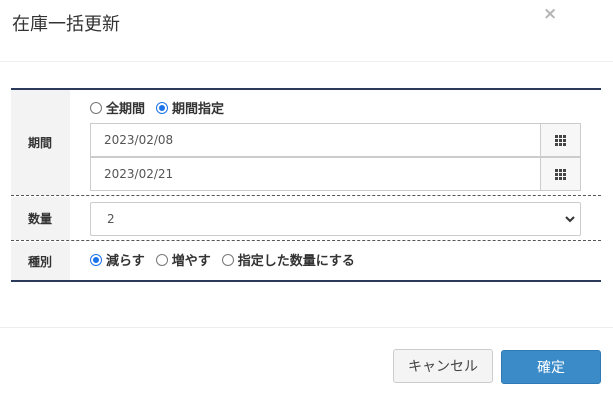  I want to click on radio-set-quantity-label: 指定した数量にする, so click(296, 261).